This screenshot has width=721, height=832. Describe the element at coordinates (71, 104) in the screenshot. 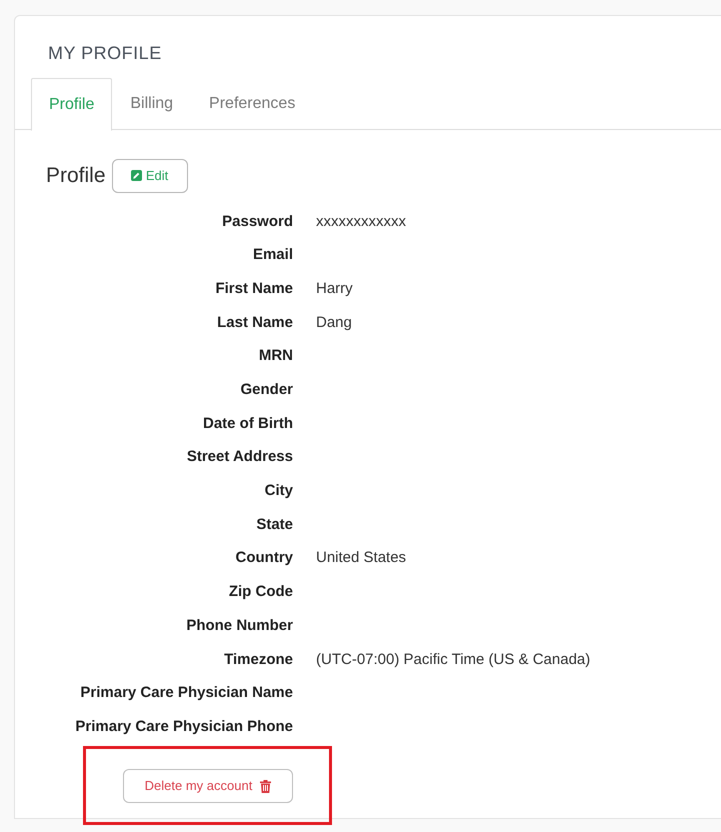

I see `tab: Profile` at that location.